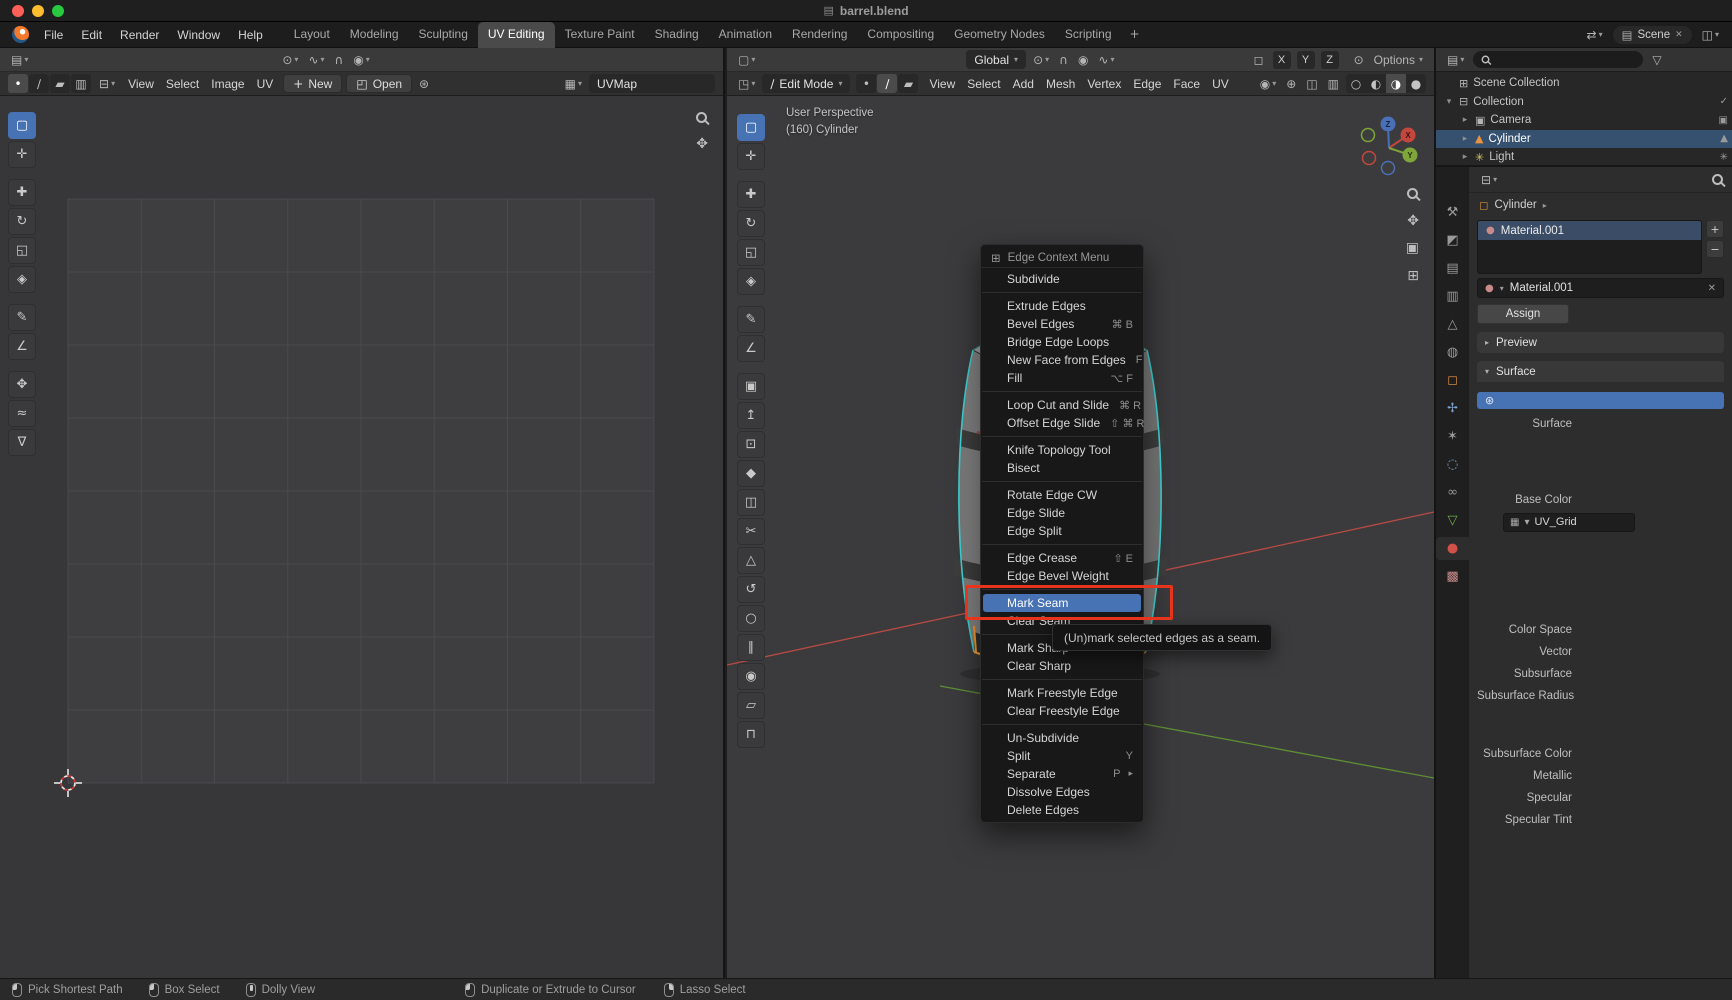 This screenshot has height=1000, width=1732. I want to click on scene-selector: ▤ Scene ✕, so click(1652, 34).